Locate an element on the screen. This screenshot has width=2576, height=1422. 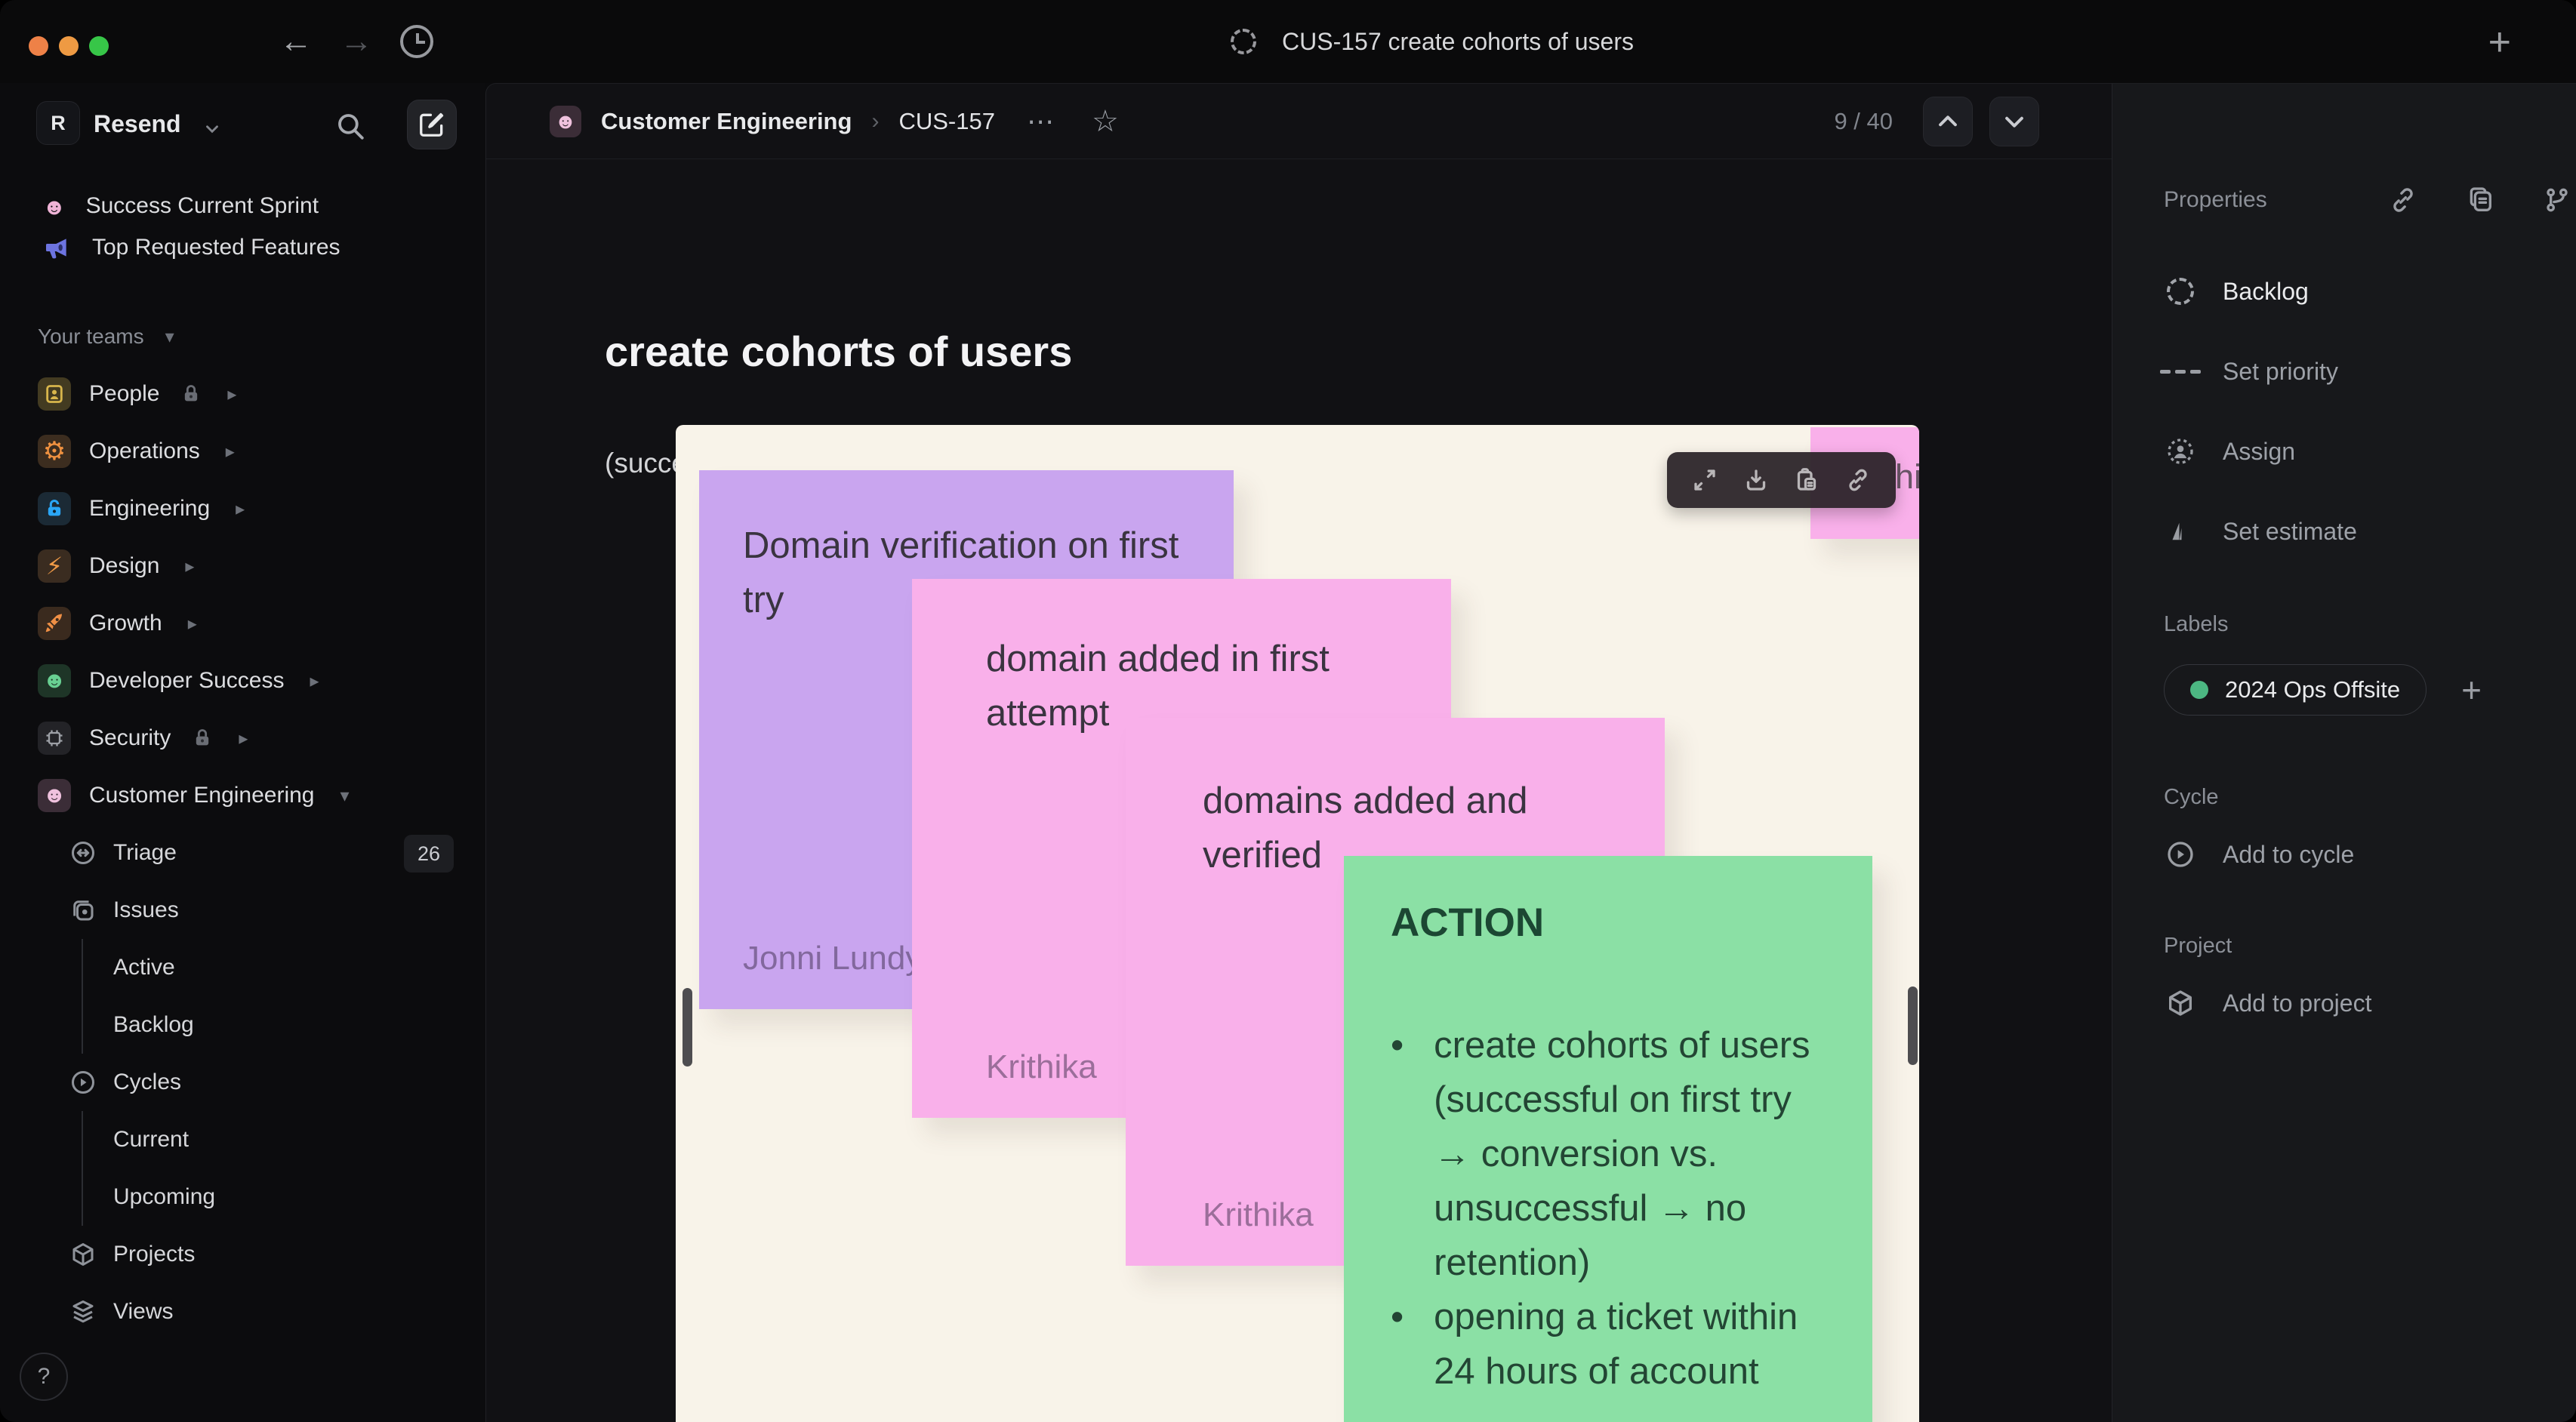
back-arrow-icon: ← is located at coordinates (296, 42).